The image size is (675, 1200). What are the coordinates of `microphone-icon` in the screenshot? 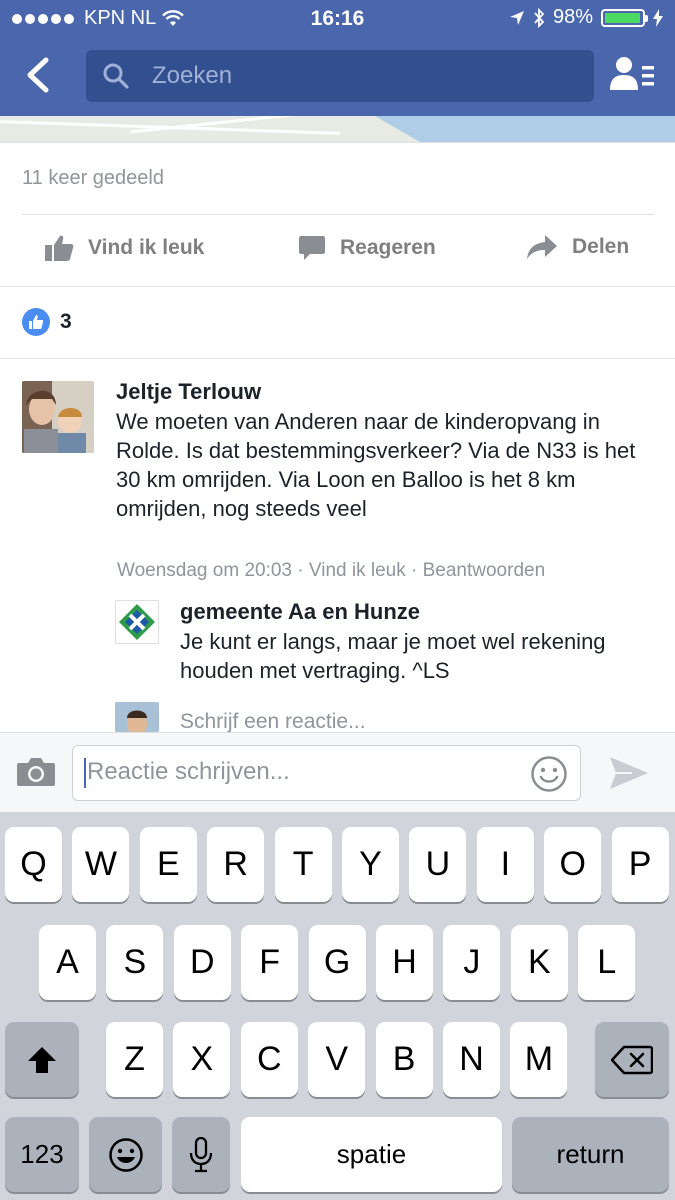 It's located at (201, 1154).